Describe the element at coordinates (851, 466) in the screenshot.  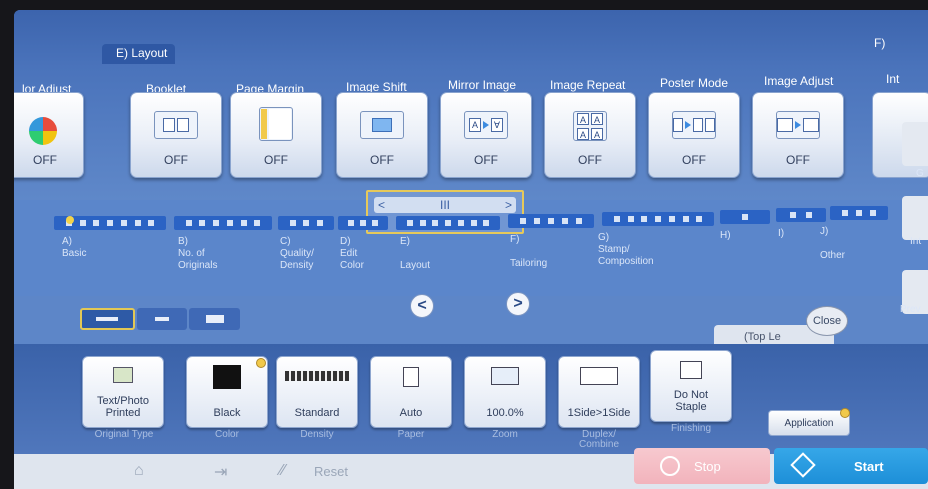
I see `start-button: Start` at that location.